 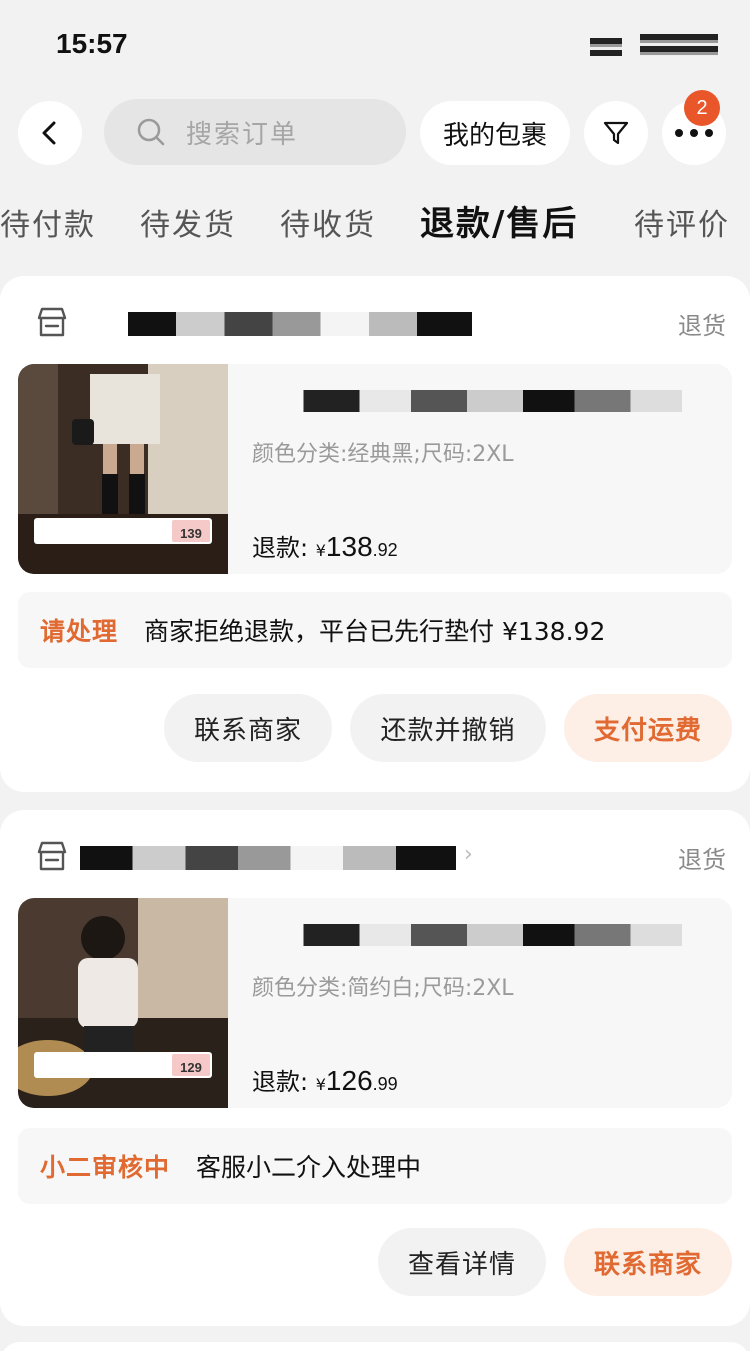 What do you see at coordinates (375, 1346) in the screenshot?
I see `order-card-partial` at bounding box center [375, 1346].